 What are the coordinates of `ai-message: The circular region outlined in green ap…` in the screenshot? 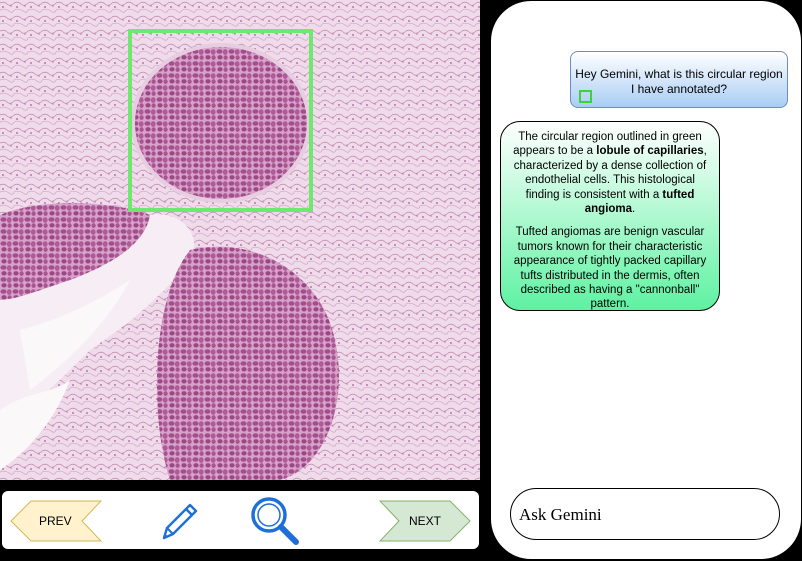 It's located at (610, 216).